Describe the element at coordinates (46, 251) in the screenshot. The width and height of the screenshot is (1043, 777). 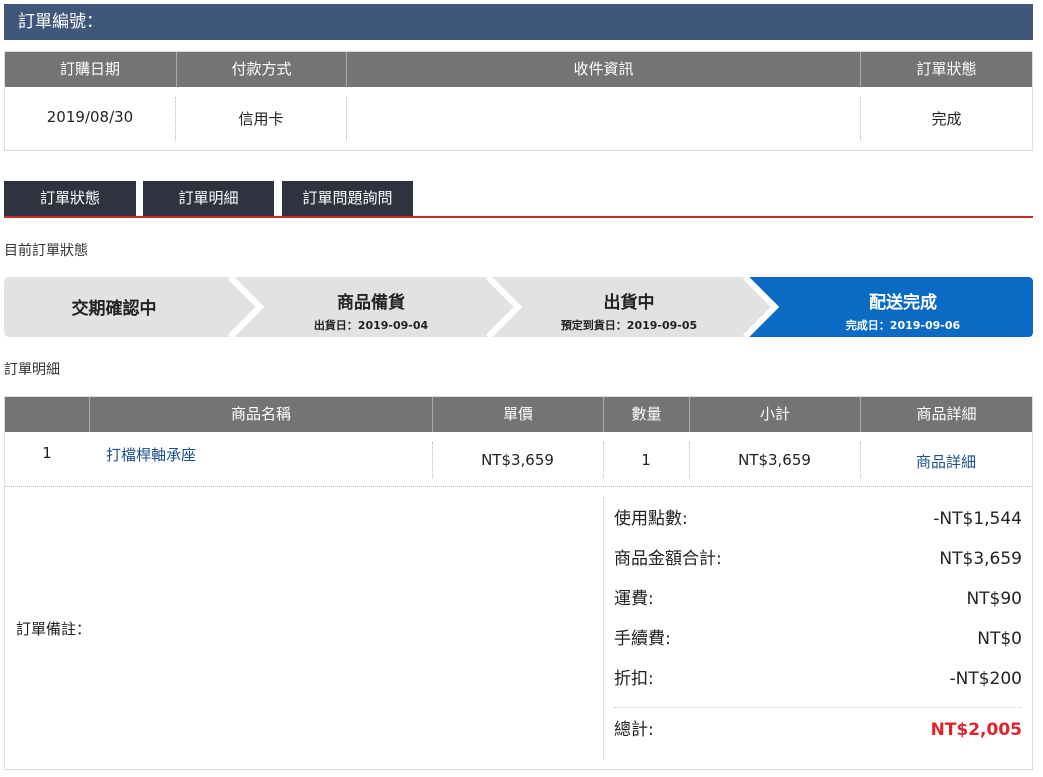
I see `status-section-label: 目前訂單狀態` at that location.